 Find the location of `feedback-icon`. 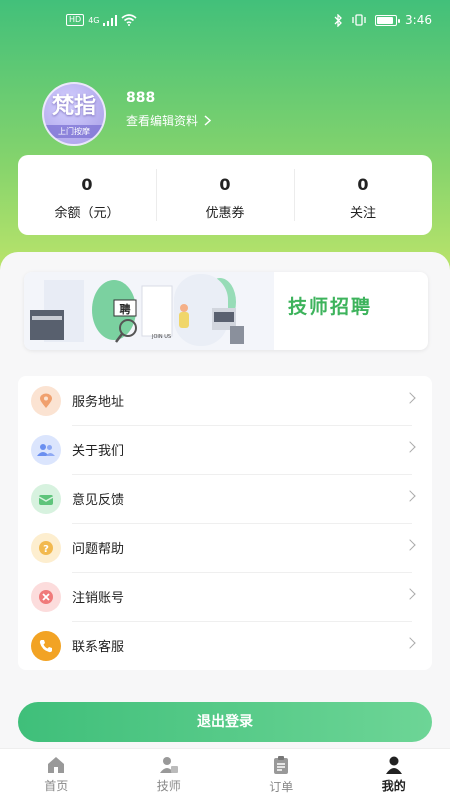

feedback-icon is located at coordinates (46, 498).